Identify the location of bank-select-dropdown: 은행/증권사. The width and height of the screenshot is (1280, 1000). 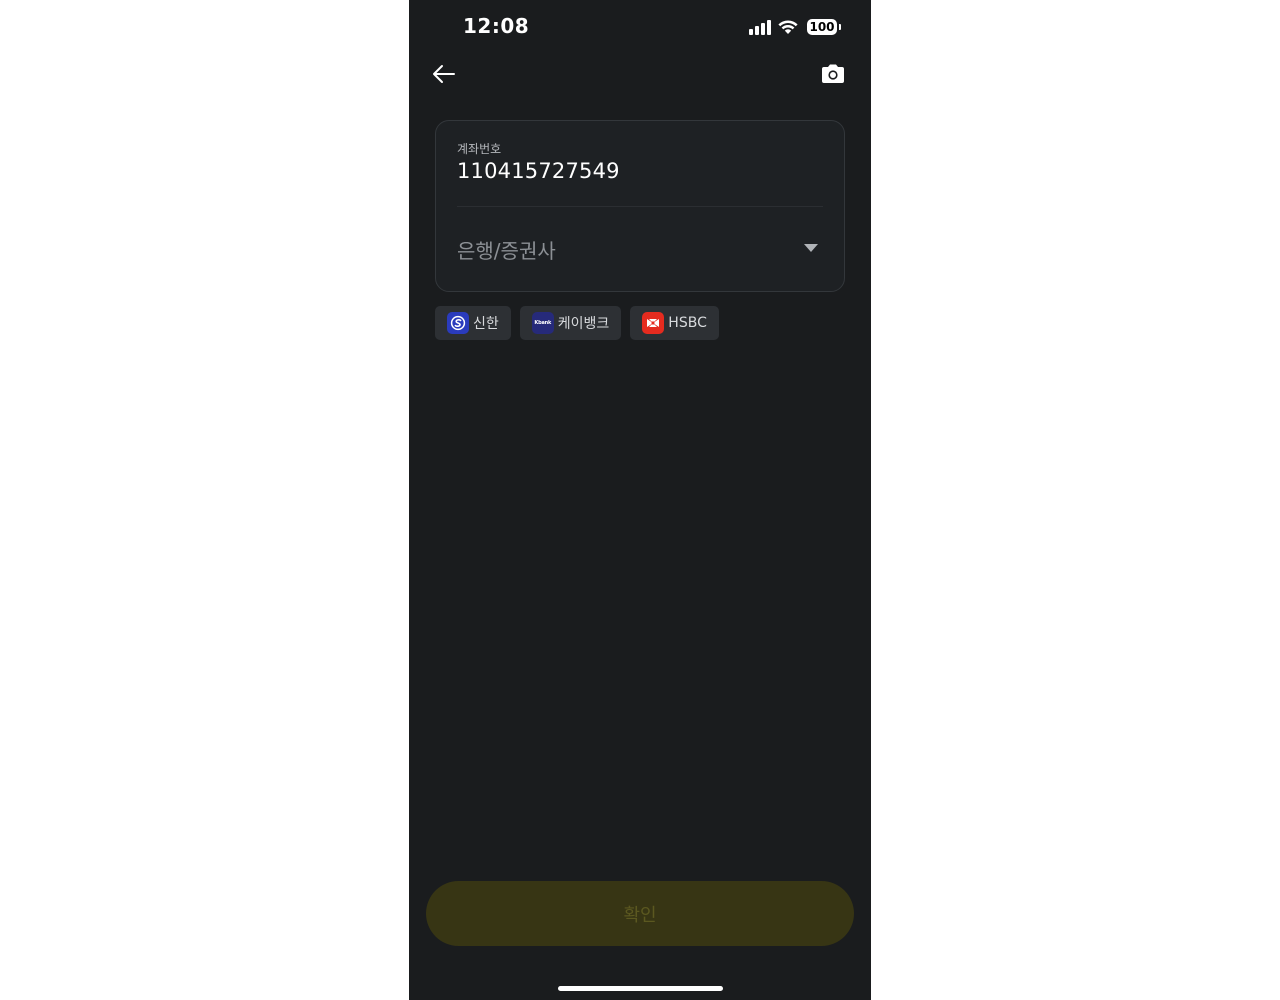
(640, 250).